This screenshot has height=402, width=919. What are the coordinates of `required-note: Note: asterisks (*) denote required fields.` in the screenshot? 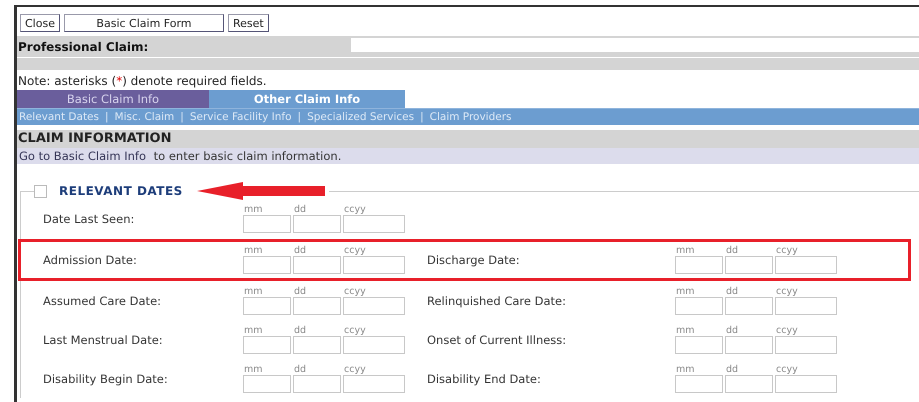 It's located at (142, 80).